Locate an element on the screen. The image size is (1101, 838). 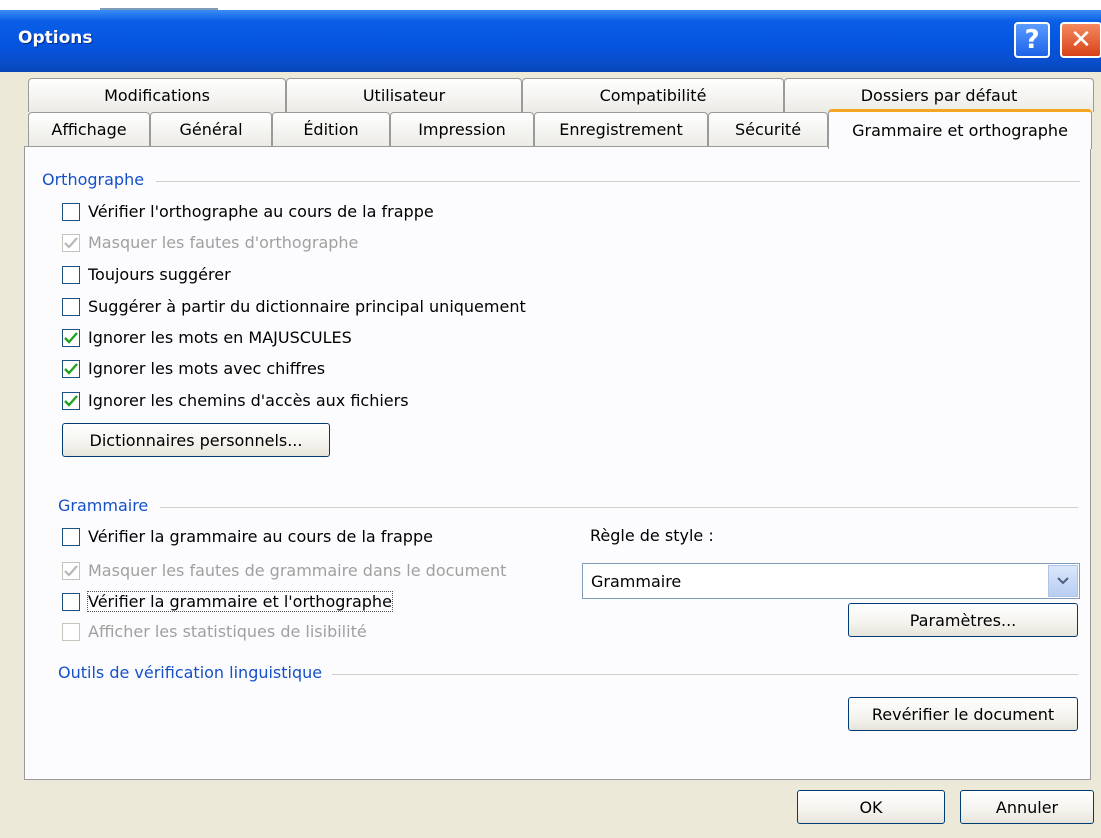
tab-label: Affichage is located at coordinates (89, 129).